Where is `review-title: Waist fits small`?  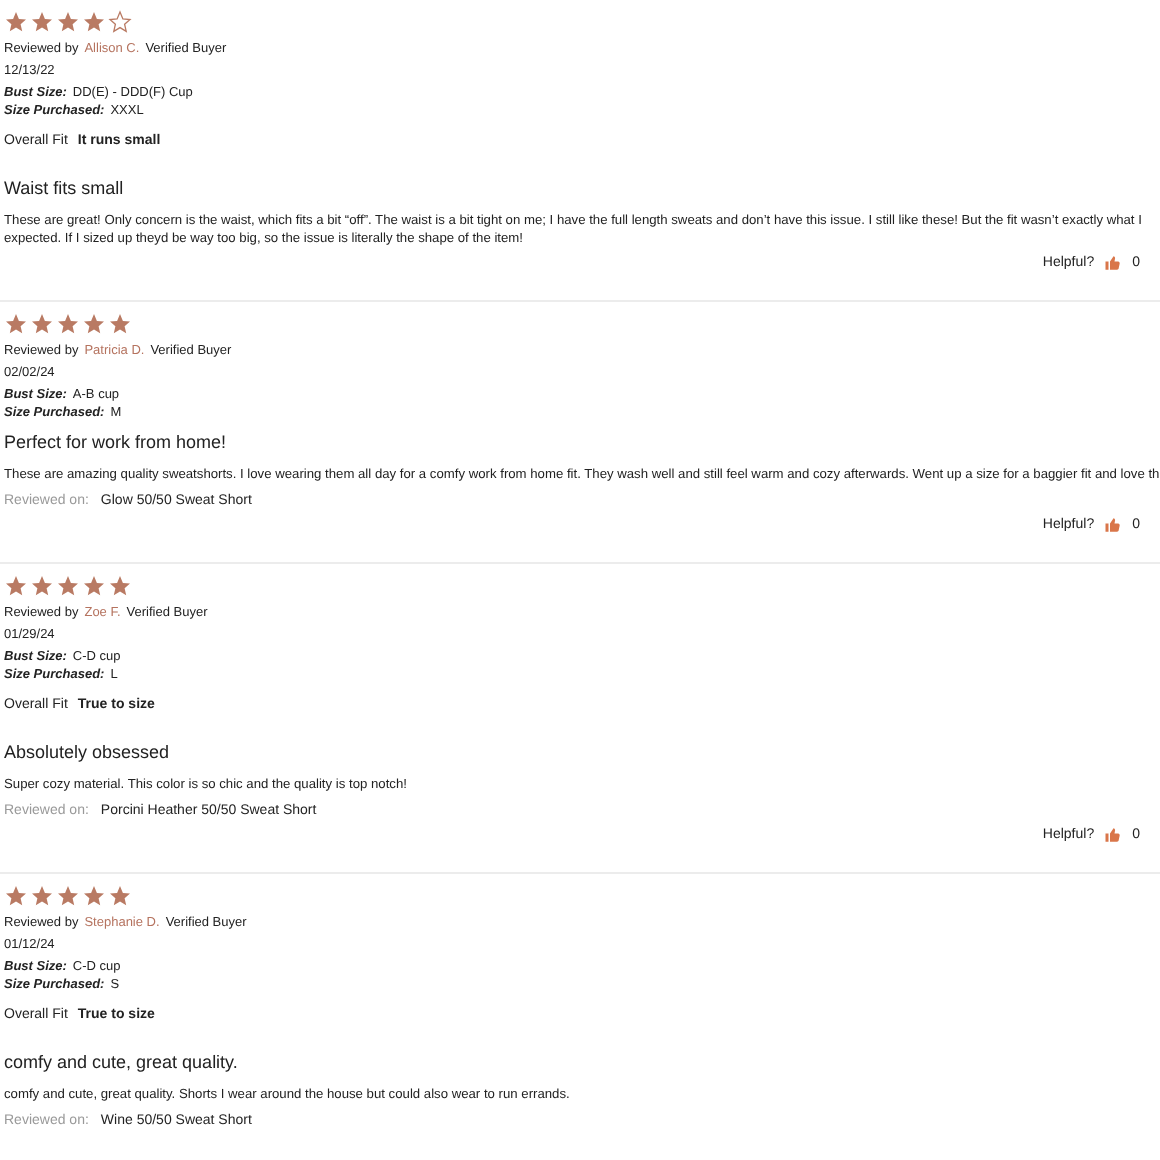
review-title: Waist fits small is located at coordinates (64, 189).